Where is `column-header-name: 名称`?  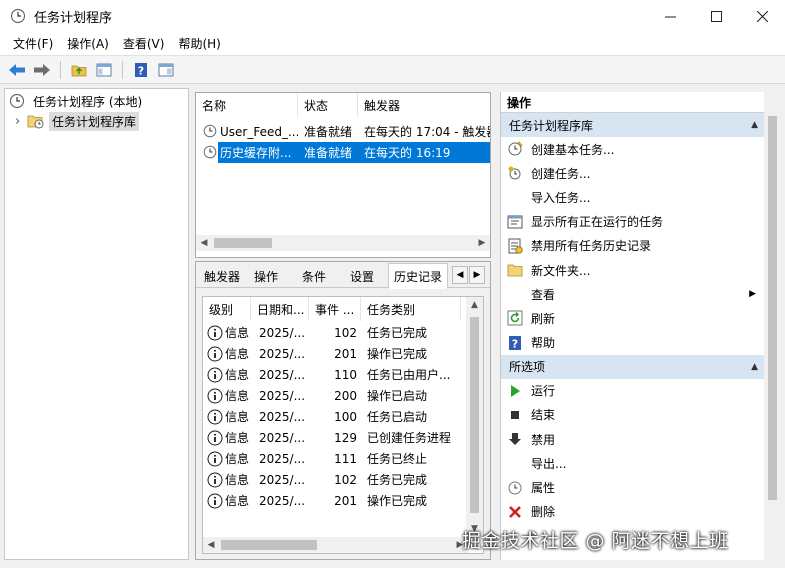
column-header-name: 名称 is located at coordinates (247, 105).